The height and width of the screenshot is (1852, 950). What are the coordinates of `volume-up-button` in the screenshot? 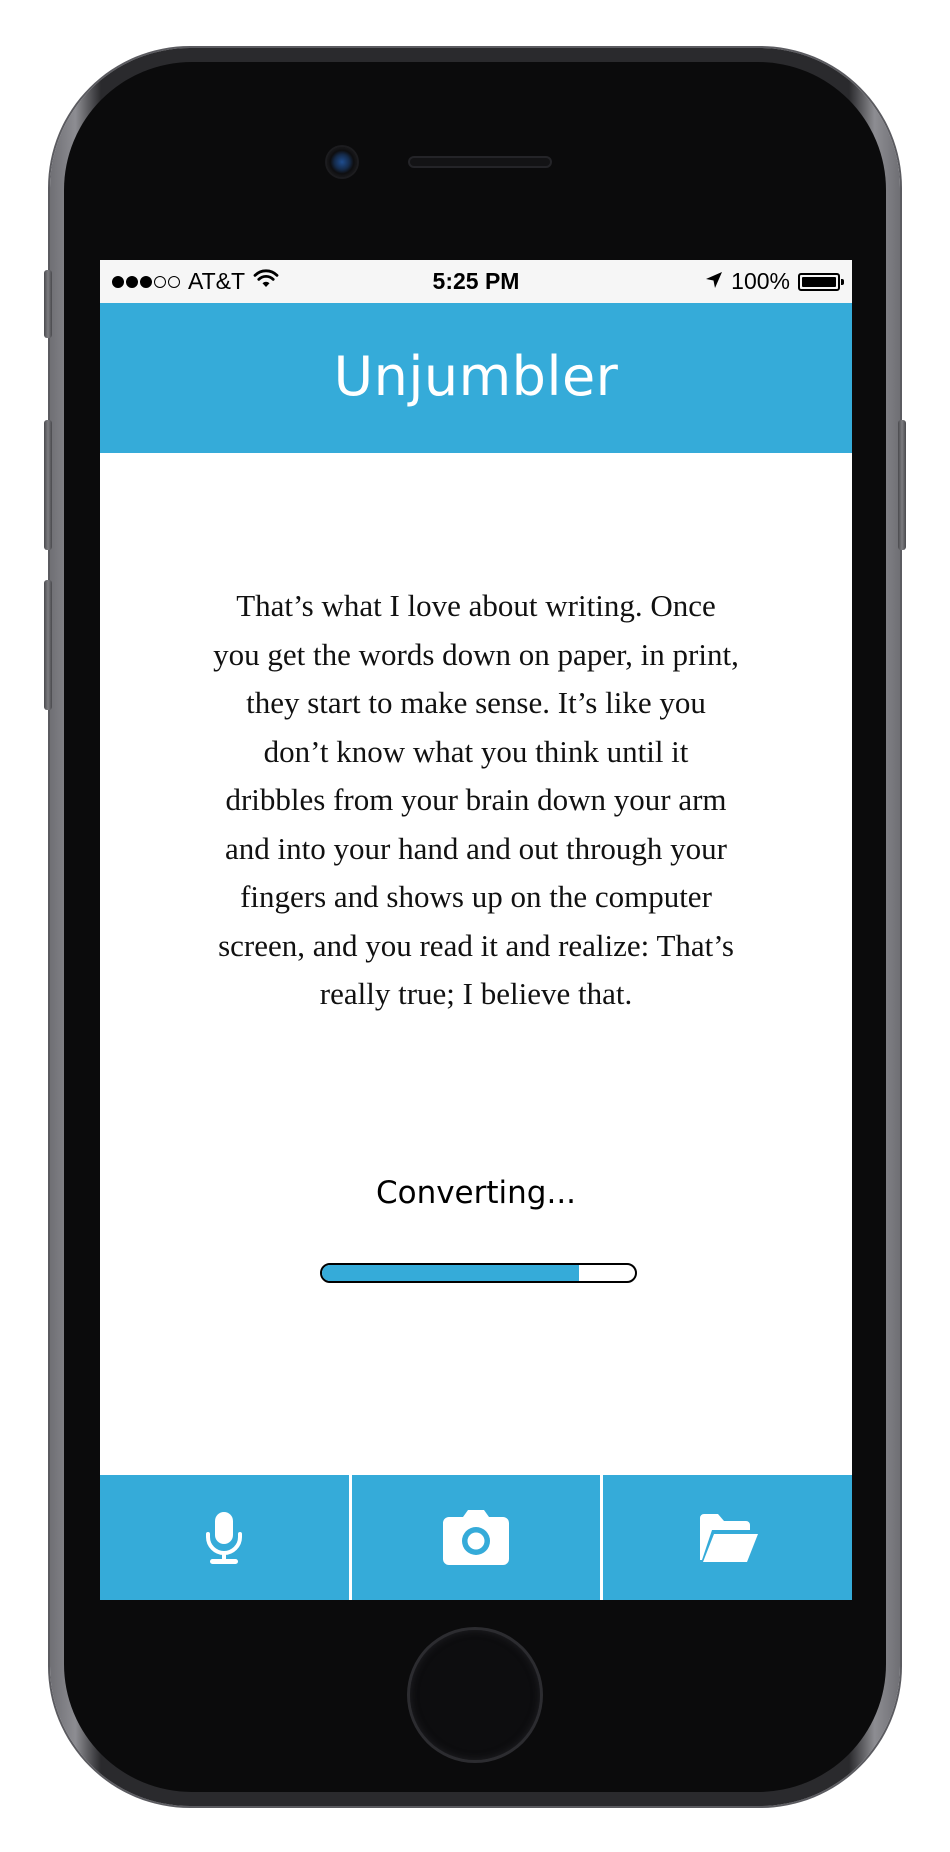 It's located at (48, 485).